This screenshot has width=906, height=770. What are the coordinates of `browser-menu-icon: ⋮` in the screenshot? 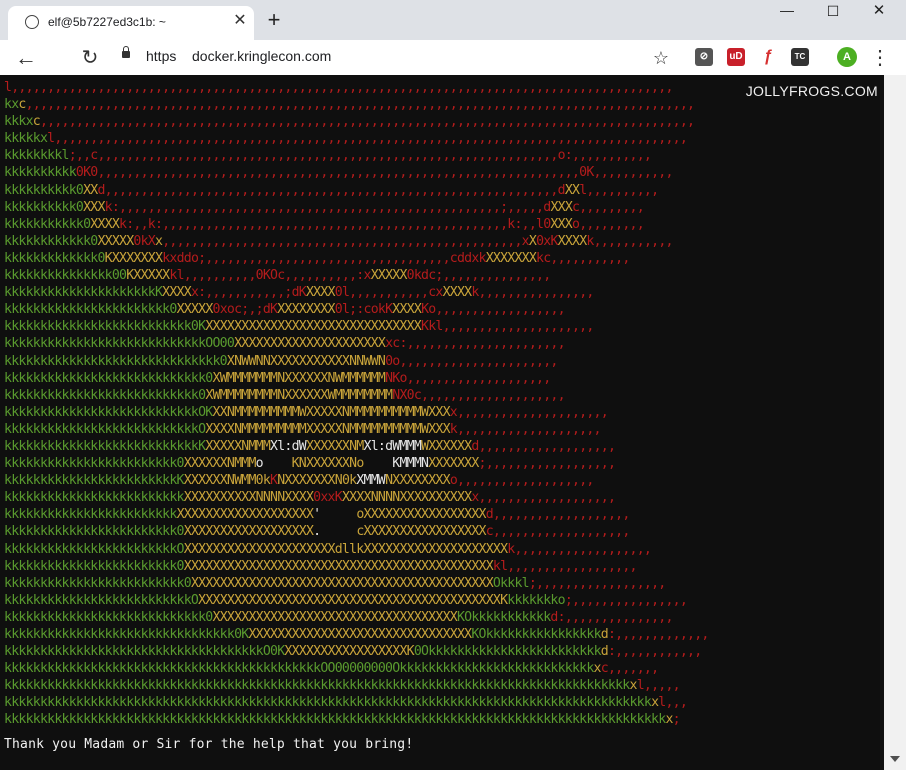 It's located at (880, 58).